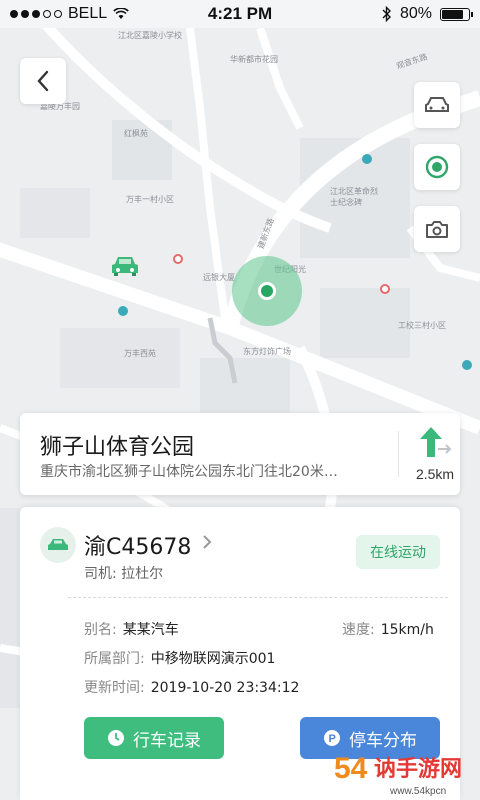  Describe the element at coordinates (142, 574) in the screenshot. I see `driver-name: 拉杜尔` at that location.